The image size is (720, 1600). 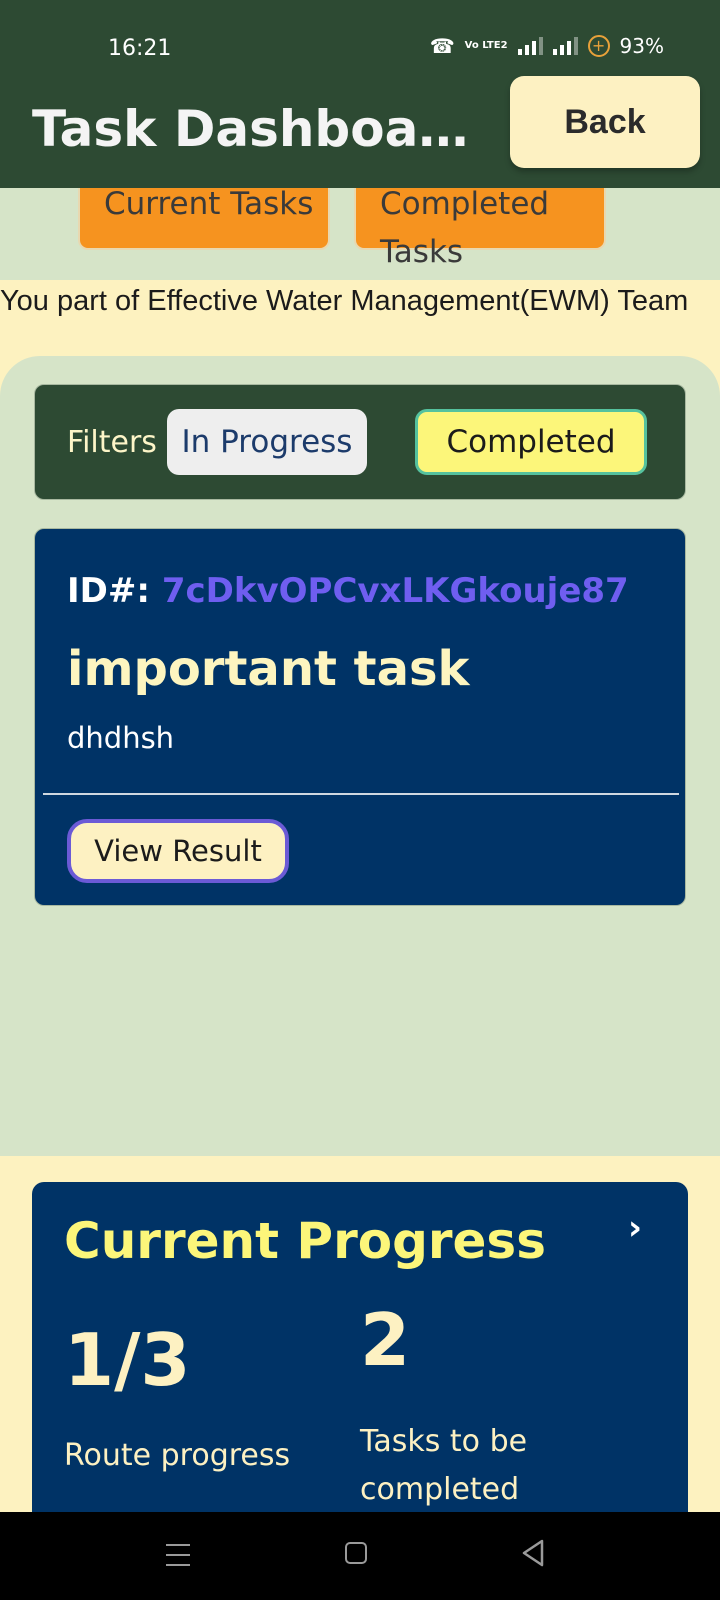 I want to click on wifi-calling-icon: ☎, so click(x=442, y=46).